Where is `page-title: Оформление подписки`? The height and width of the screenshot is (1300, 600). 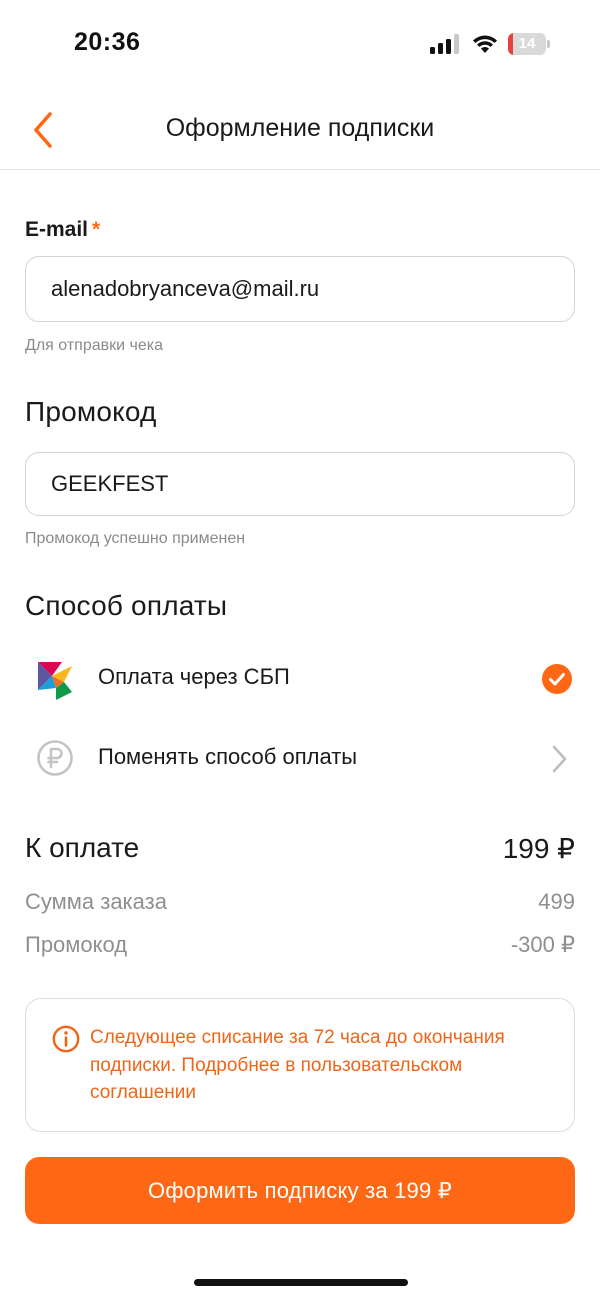 page-title: Оформление подписки is located at coordinates (300, 128).